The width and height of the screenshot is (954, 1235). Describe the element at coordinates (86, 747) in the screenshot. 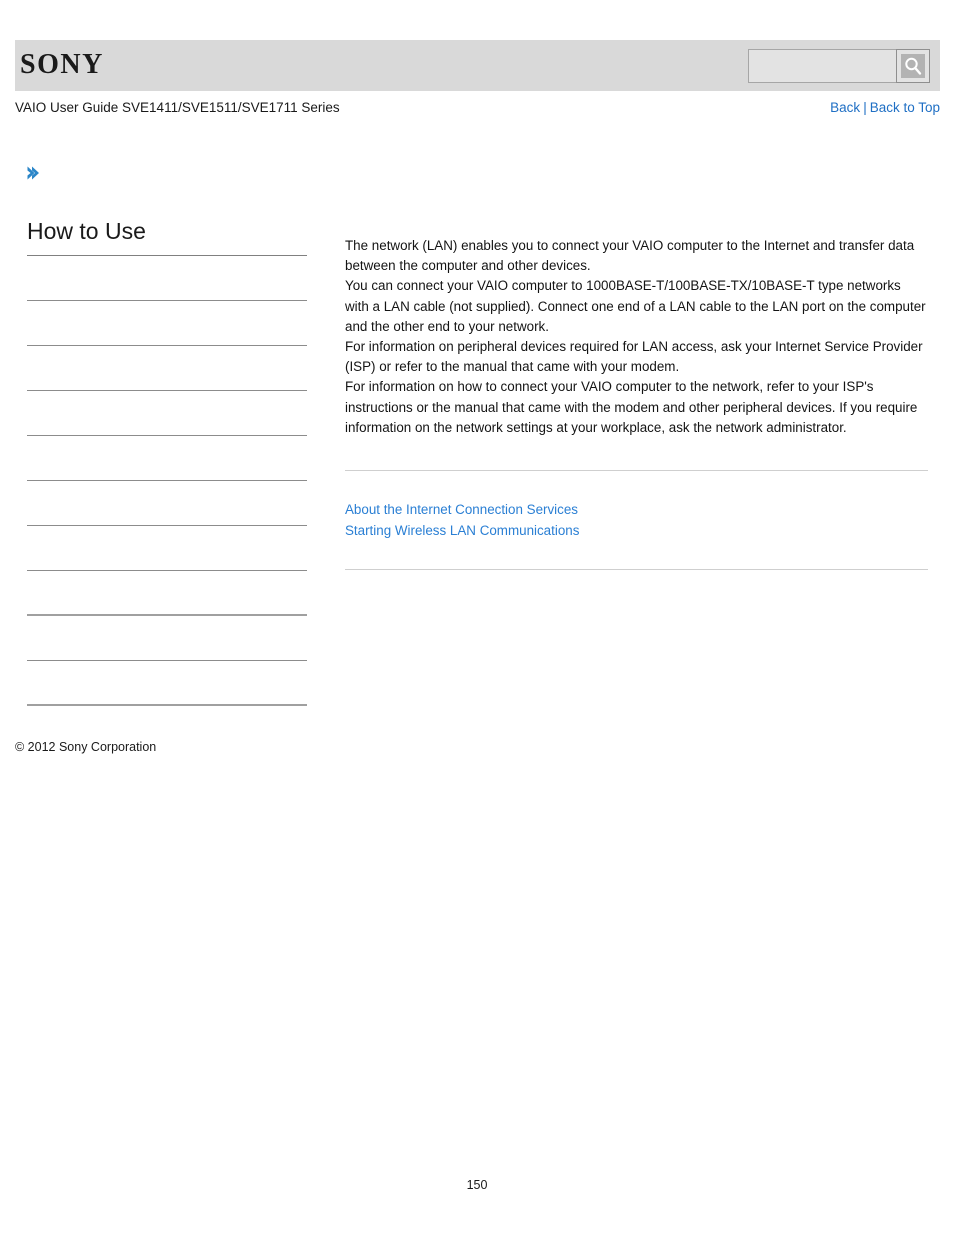

I see `copyright-notice: © 2012 Sony Corporation` at that location.